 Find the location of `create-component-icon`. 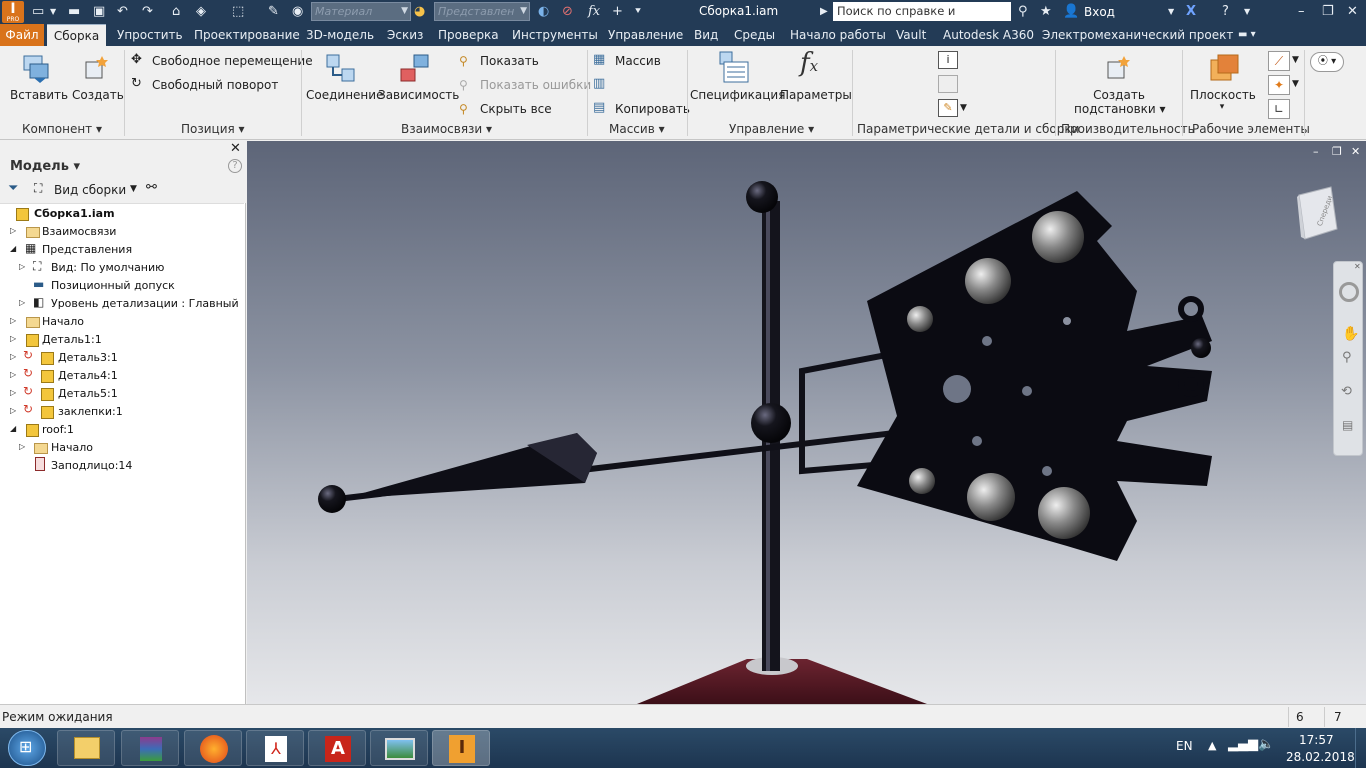

create-component-icon is located at coordinates (96, 68).